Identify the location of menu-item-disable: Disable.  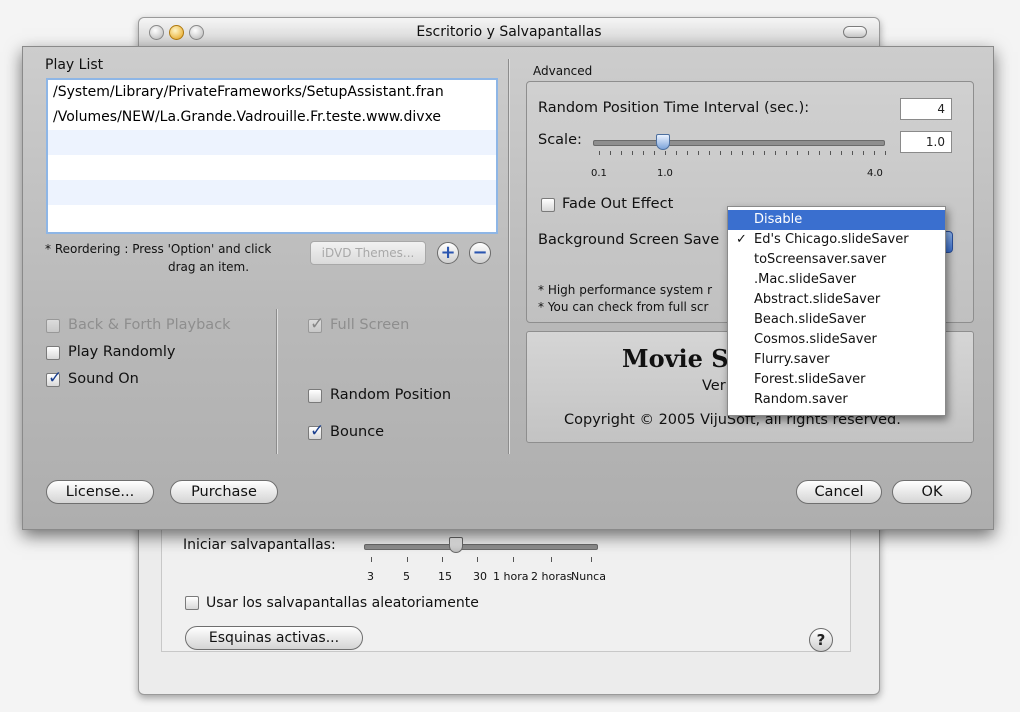
(836, 220).